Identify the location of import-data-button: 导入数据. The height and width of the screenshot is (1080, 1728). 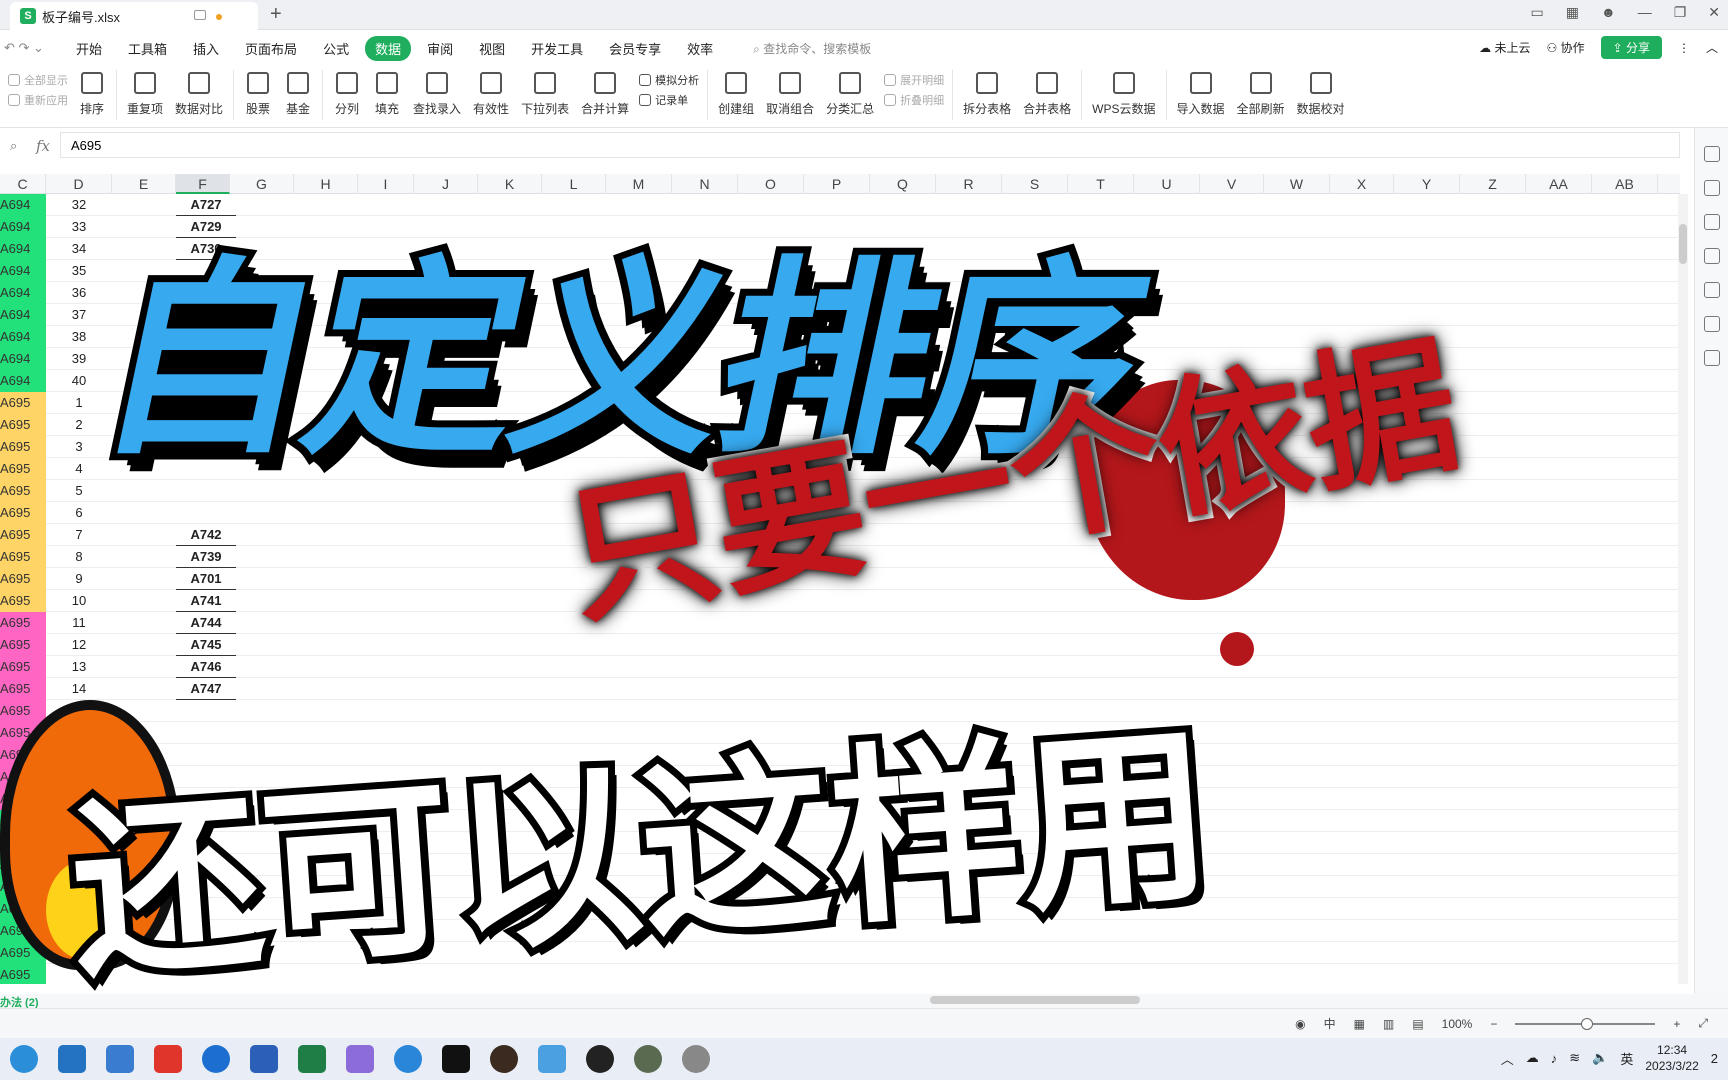
(1201, 93).